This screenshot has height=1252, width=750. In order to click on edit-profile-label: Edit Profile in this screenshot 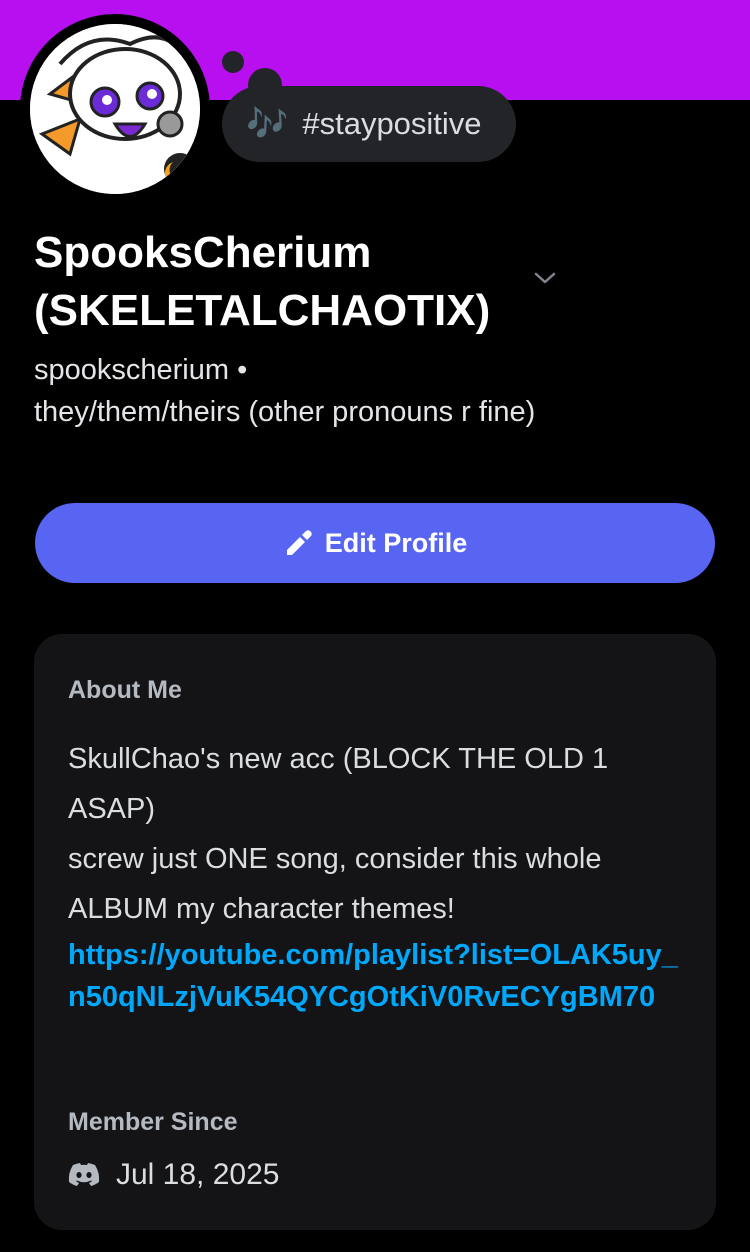, I will do `click(396, 542)`.